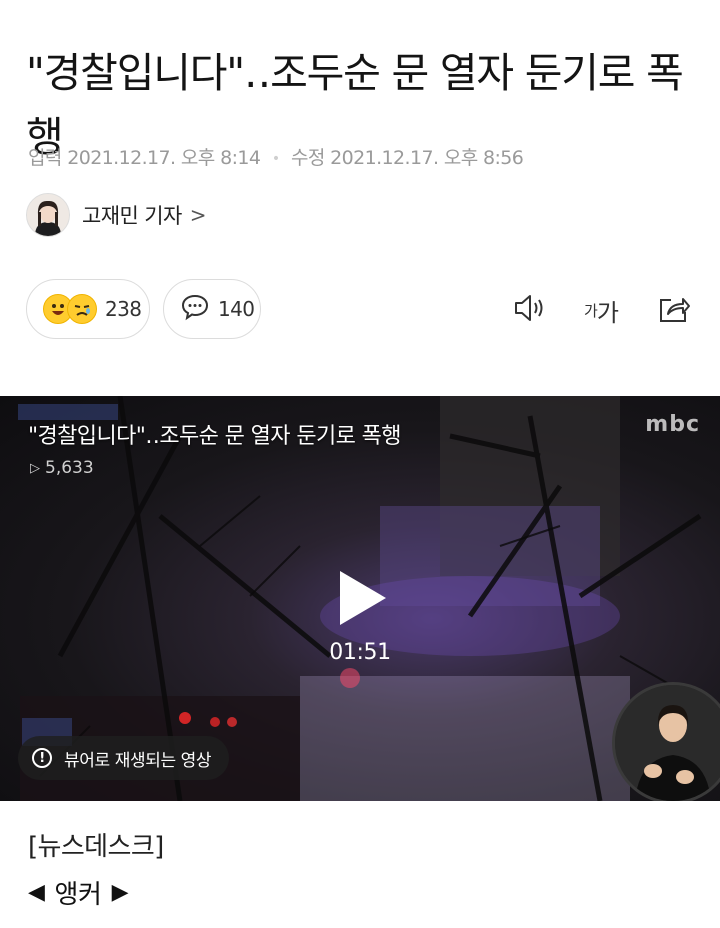 Image resolution: width=720 pixels, height=928 pixels. What do you see at coordinates (48, 215) in the screenshot?
I see `reporter-avatar` at bounding box center [48, 215].